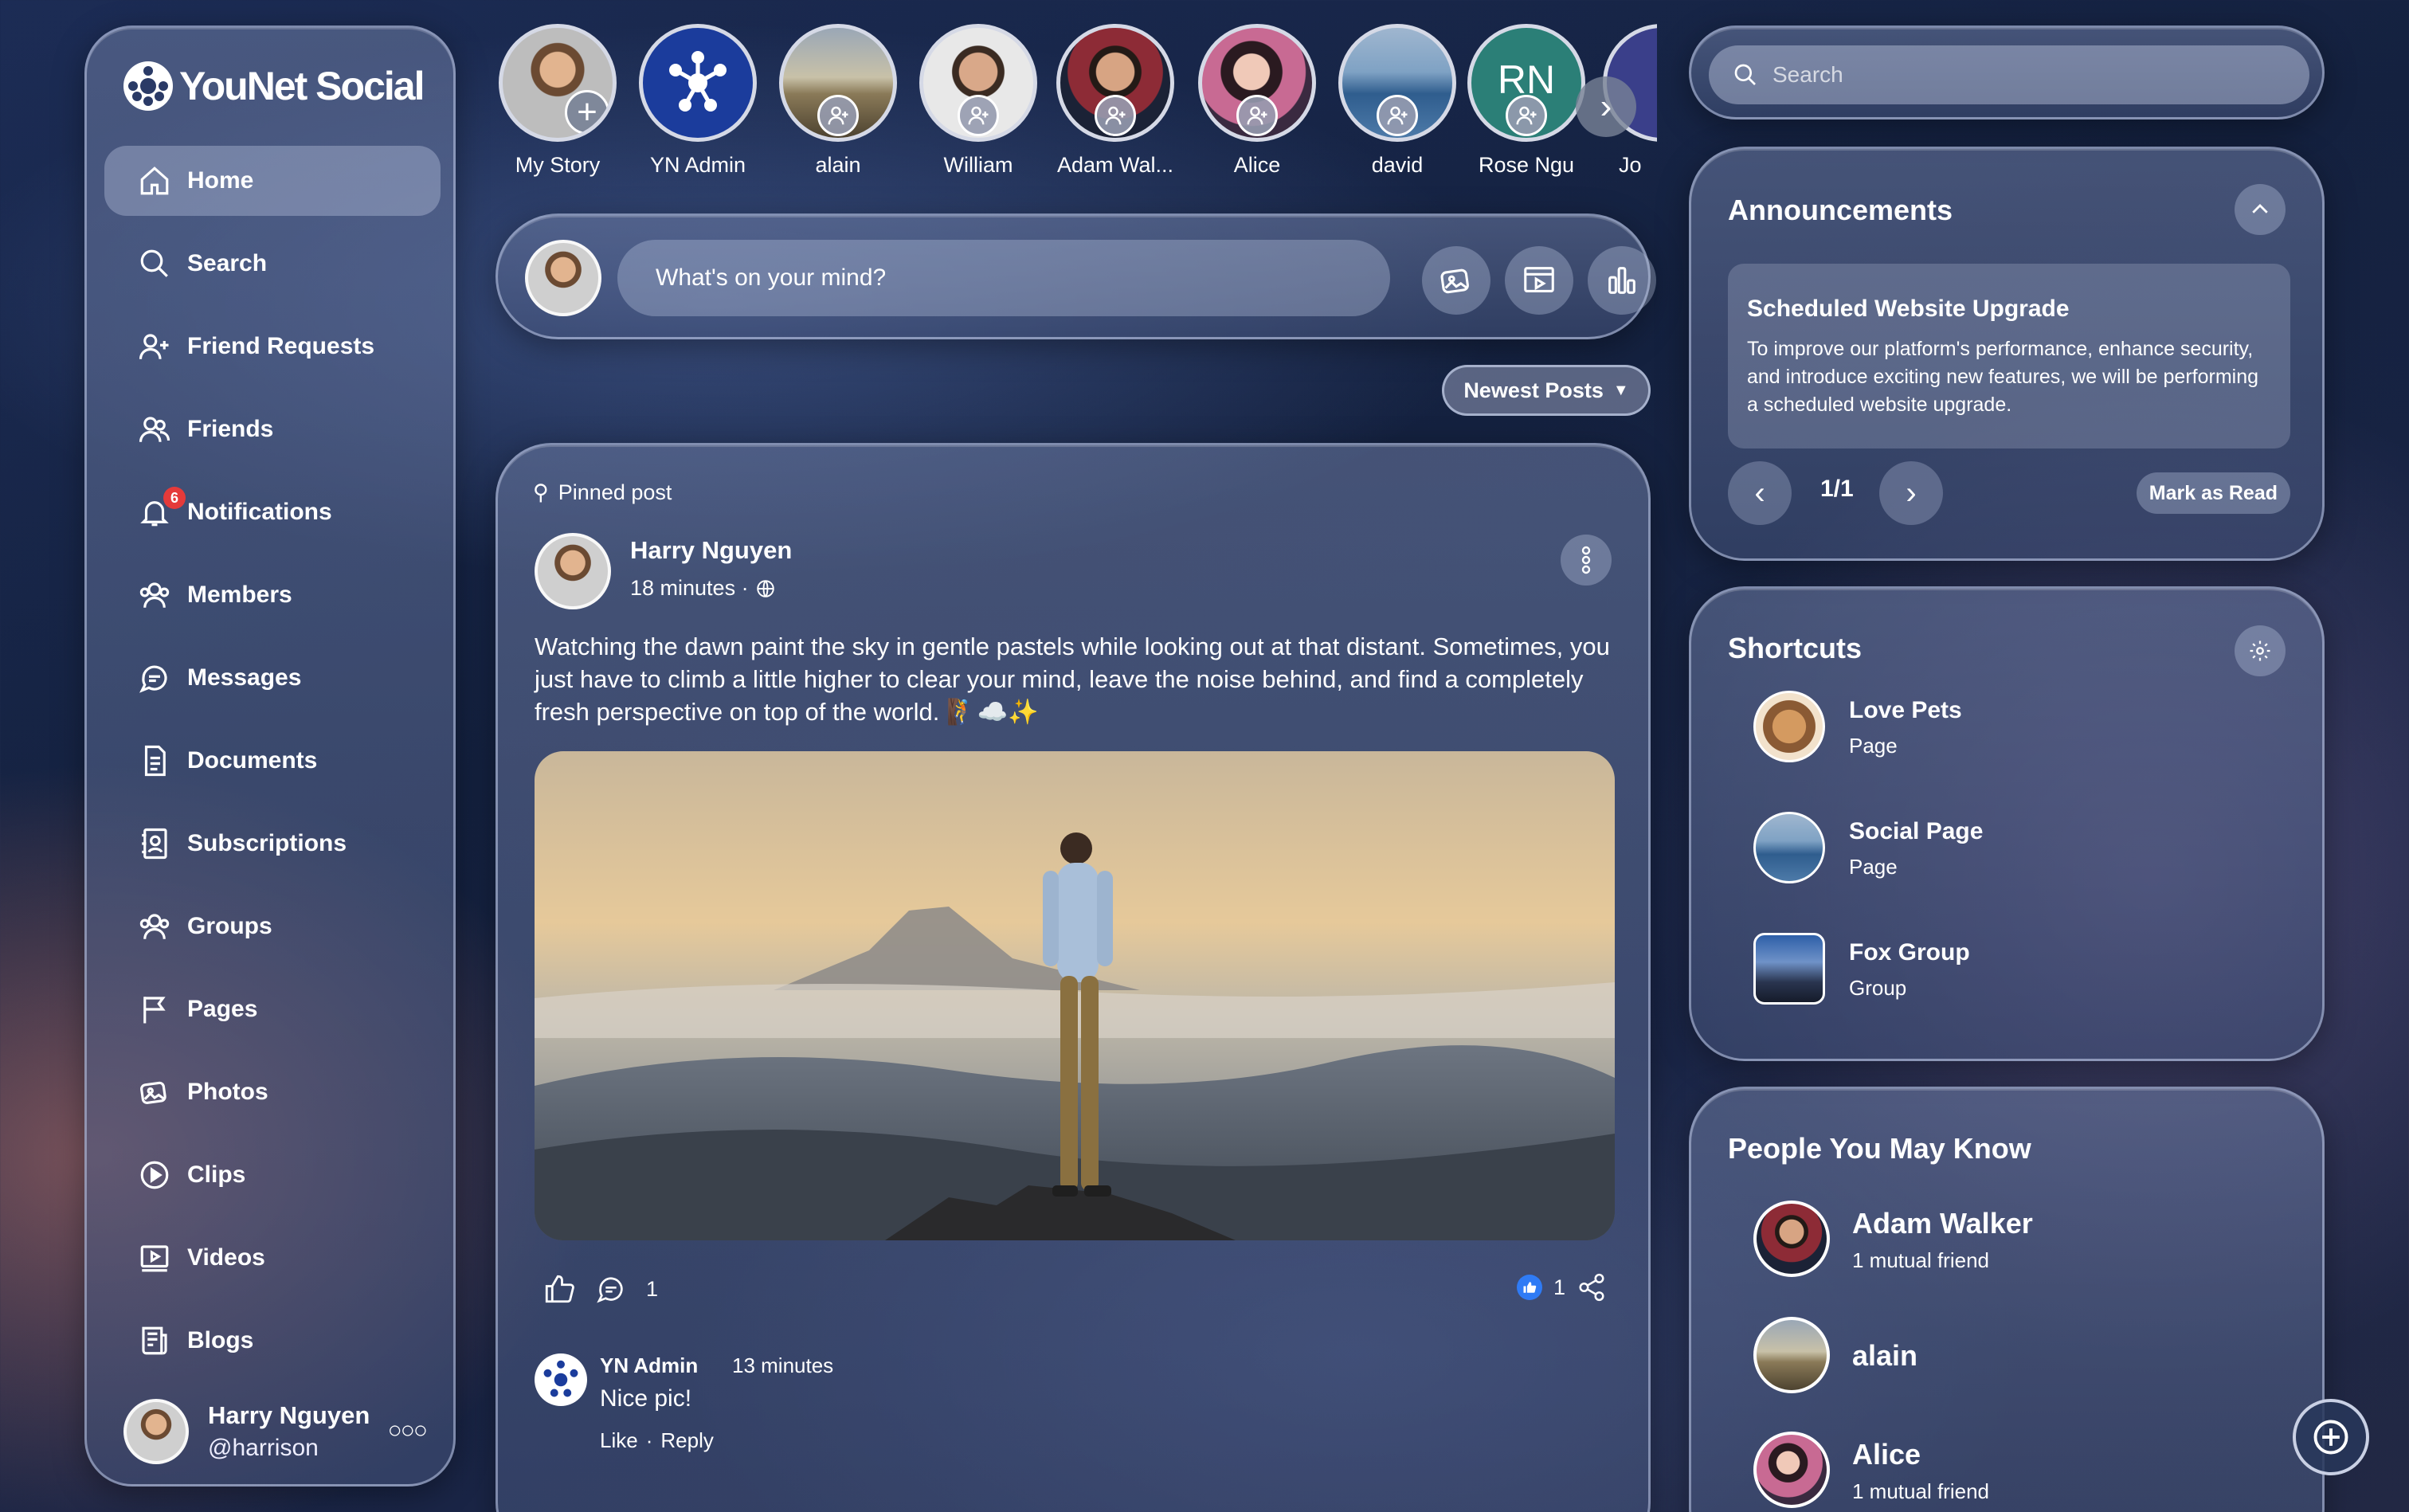  I want to click on notification-badge: 6, so click(174, 498).